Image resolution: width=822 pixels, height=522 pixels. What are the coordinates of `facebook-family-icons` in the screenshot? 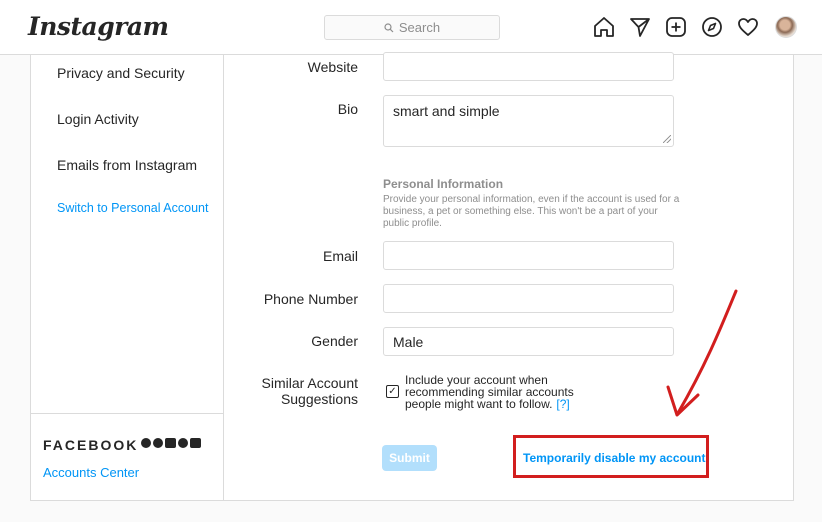 It's located at (171, 443).